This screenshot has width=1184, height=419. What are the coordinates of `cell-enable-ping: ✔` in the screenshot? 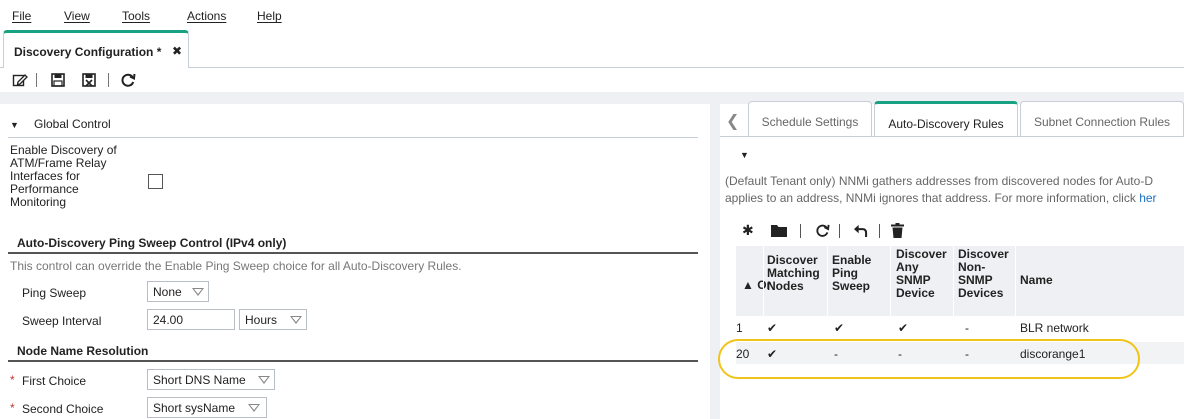 It's located at (839, 328).